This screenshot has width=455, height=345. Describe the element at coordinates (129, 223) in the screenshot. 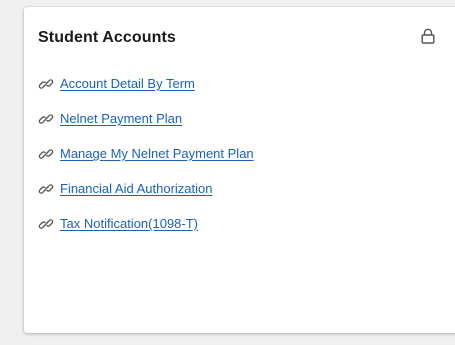

I see `link-tax-notification-1098-t: Tax Notification(1098-T)` at that location.